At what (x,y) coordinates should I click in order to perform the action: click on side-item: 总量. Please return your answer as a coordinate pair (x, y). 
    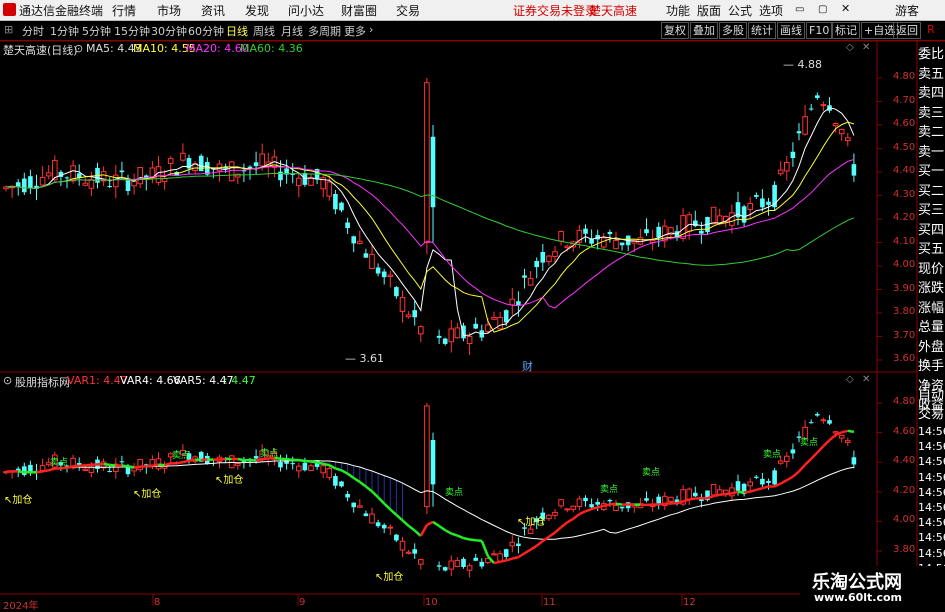
    Looking at the image, I should click on (931, 328).